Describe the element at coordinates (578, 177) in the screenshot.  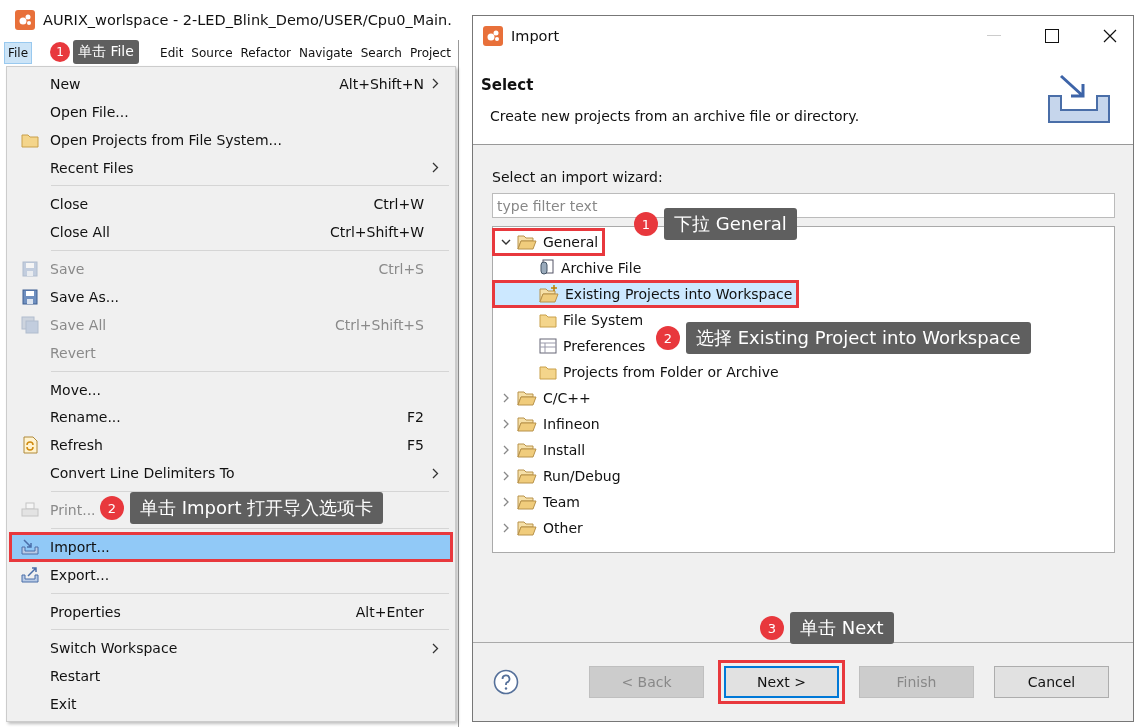
I see `wizard-label: Select an import wizard:` at that location.